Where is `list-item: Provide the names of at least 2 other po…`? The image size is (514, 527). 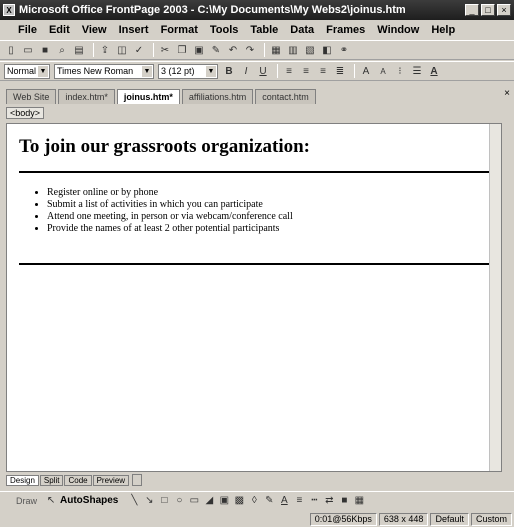 list-item: Provide the names of at least 2 other po… is located at coordinates (170, 229).